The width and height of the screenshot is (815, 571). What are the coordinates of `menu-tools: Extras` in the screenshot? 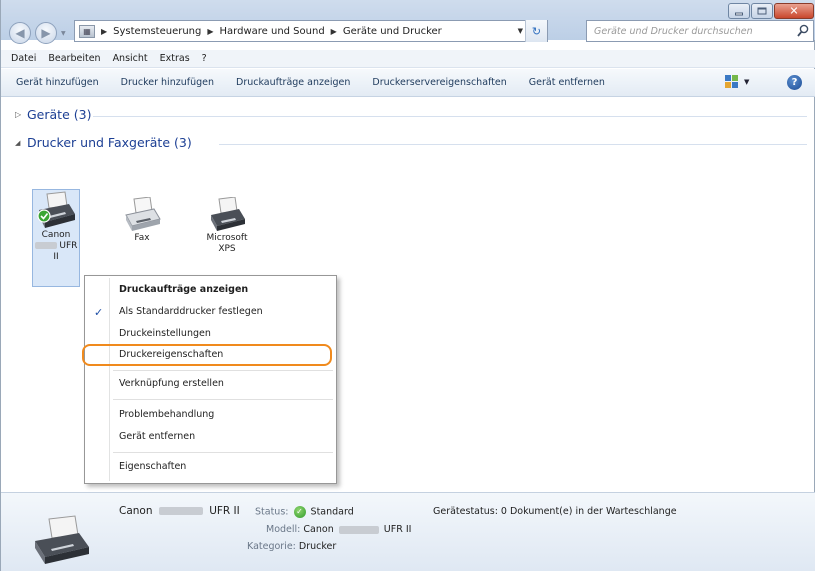 It's located at (175, 58).